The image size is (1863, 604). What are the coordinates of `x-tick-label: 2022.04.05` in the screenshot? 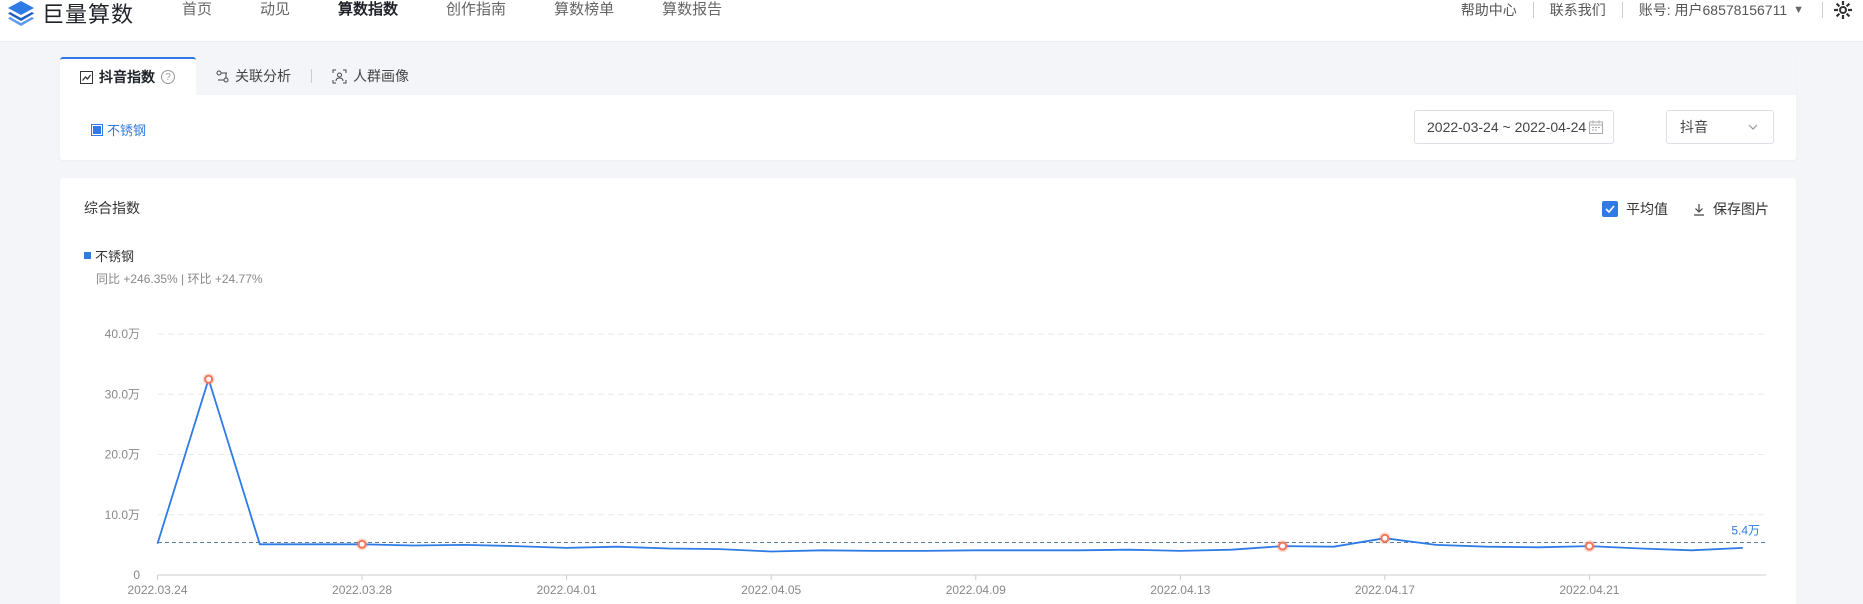 It's located at (771, 590).